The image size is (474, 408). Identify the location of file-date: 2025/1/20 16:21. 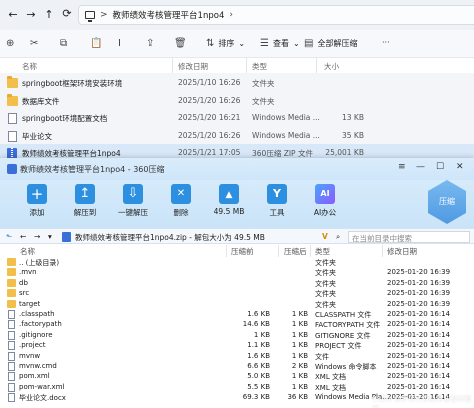
(209, 117).